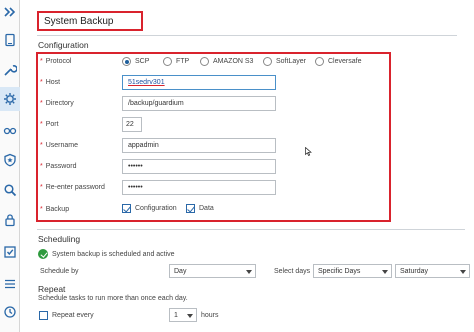 The width and height of the screenshot is (474, 332). Describe the element at coordinates (59, 239) in the screenshot. I see `scheduling-heading: Scheduling` at that location.